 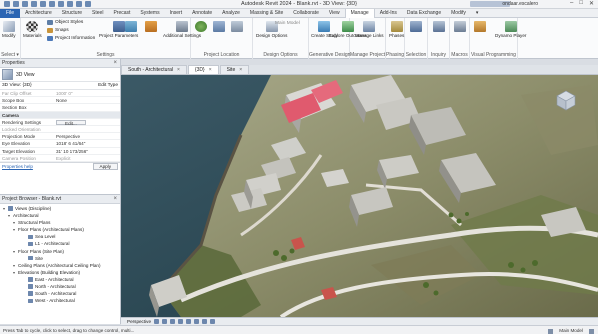 What do you see at coordinates (197, 321) in the screenshot?
I see `crop-view-icon` at bounding box center [197, 321].